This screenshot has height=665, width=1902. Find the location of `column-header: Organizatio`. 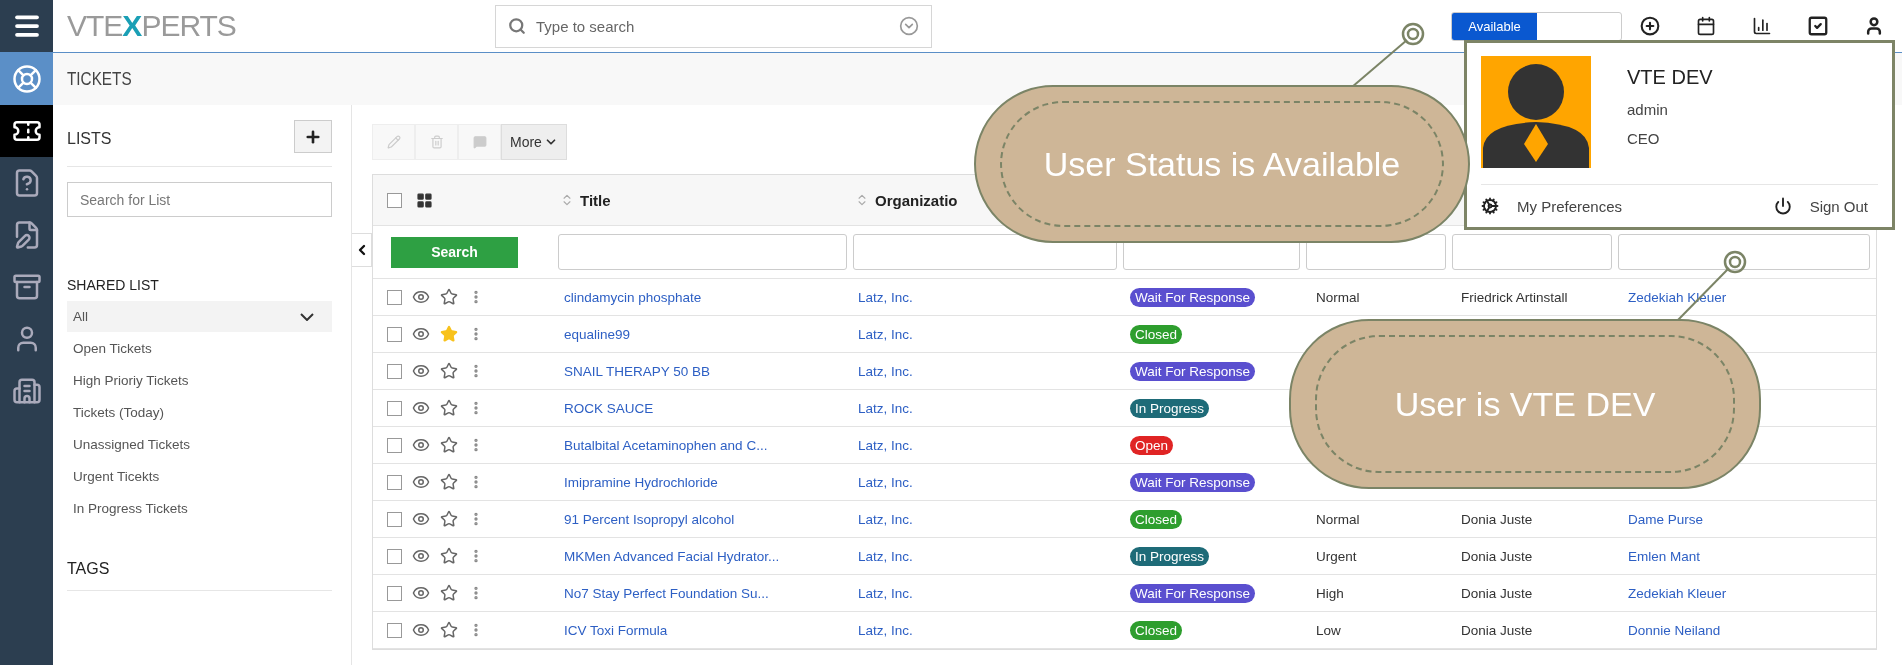

column-header: Organizatio is located at coordinates (916, 200).